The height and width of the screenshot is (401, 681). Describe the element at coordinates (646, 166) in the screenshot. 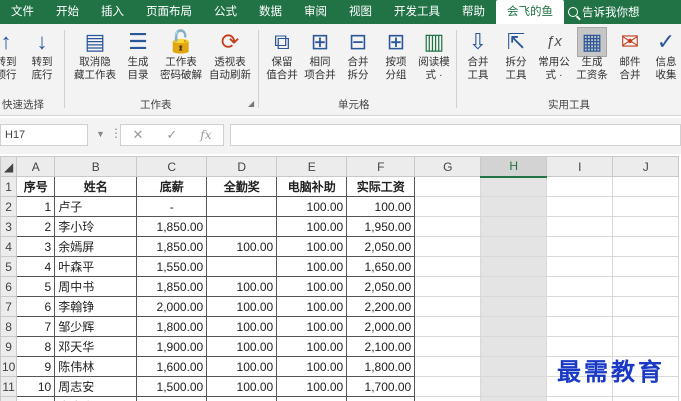

I see `column-header-j: J` at that location.